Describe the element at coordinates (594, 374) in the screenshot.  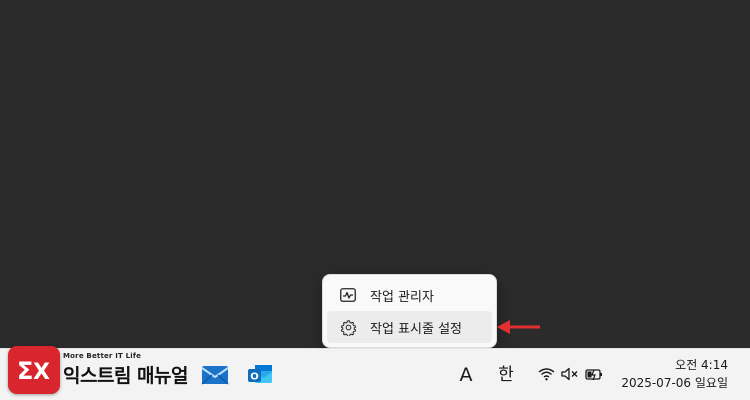
I see `battery-charging-icon` at that location.